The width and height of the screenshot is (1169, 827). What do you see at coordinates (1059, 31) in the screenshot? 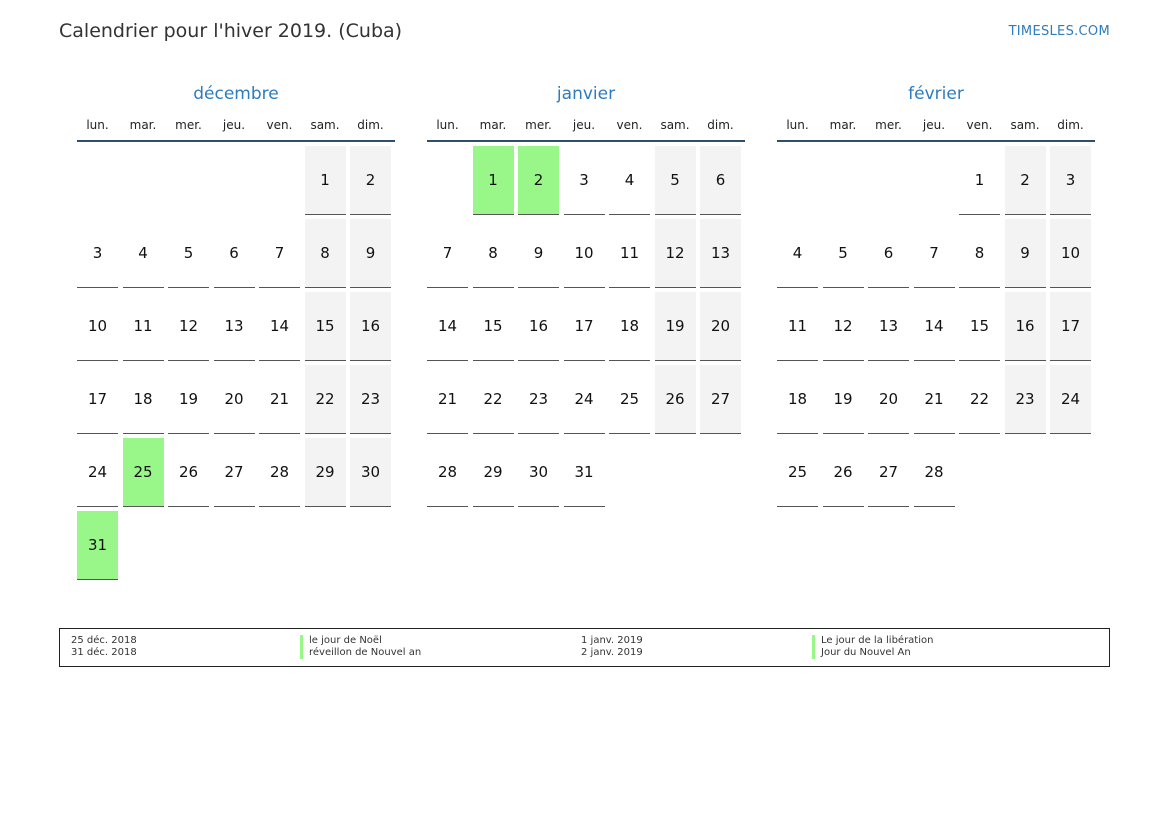
I see `brand-link: TIMESLES.COM` at bounding box center [1059, 31].